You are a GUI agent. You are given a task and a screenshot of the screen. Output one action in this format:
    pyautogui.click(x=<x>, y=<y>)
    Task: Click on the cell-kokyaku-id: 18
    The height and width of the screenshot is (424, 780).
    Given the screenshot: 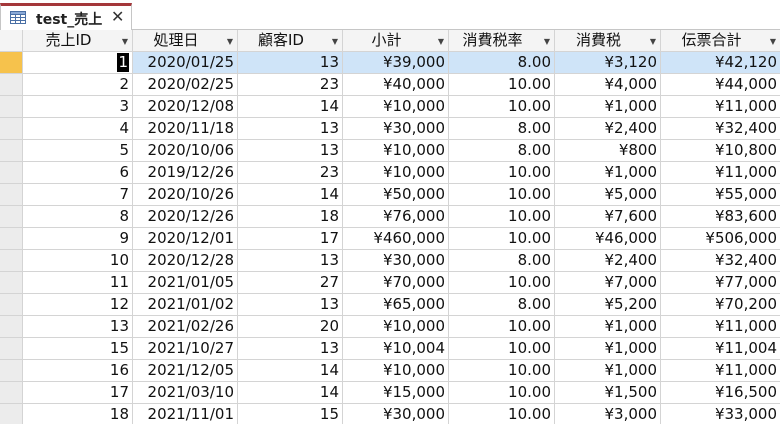 What is the action you would take?
    pyautogui.click(x=290, y=217)
    